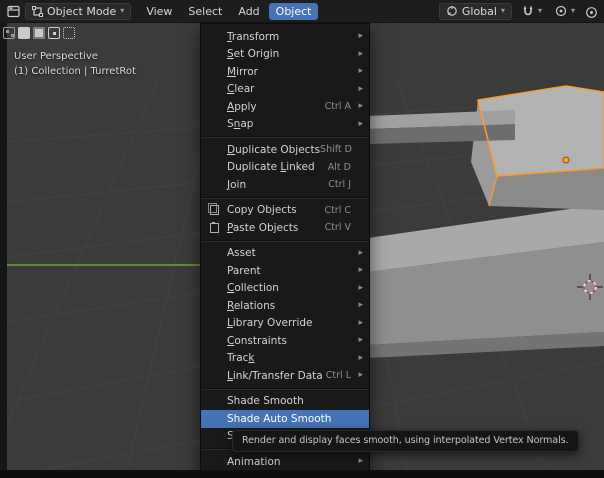  Describe the element at coordinates (214, 227) in the screenshot. I see `paste-icon` at that location.